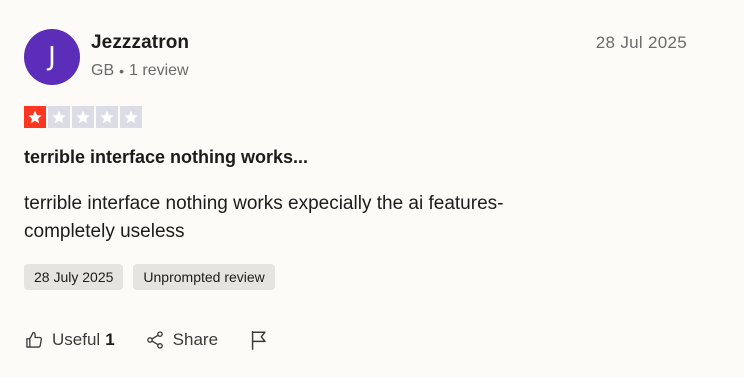 The height and width of the screenshot is (377, 744). I want to click on avatar: J, so click(52, 57).